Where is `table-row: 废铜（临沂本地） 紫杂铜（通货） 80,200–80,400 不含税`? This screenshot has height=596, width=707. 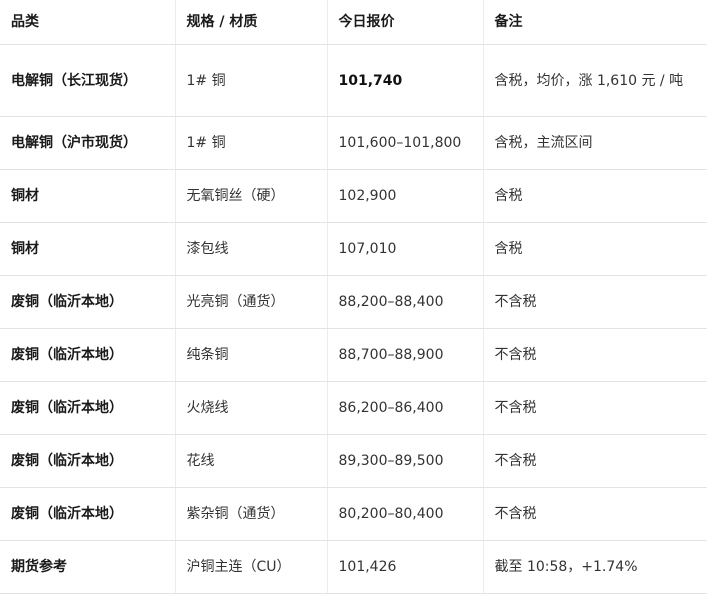 table-row: 废铜（临沂本地） 紫杂铜（通货） 80,200–80,400 不含税 is located at coordinates (353, 514).